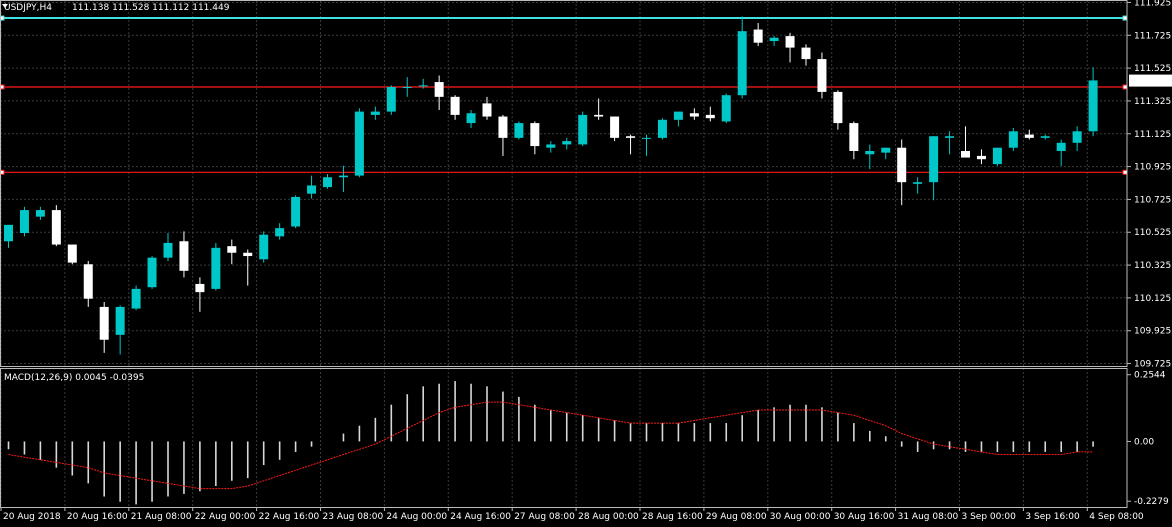  I want to click on price-tick-label: 110.325, so click(1152, 266).